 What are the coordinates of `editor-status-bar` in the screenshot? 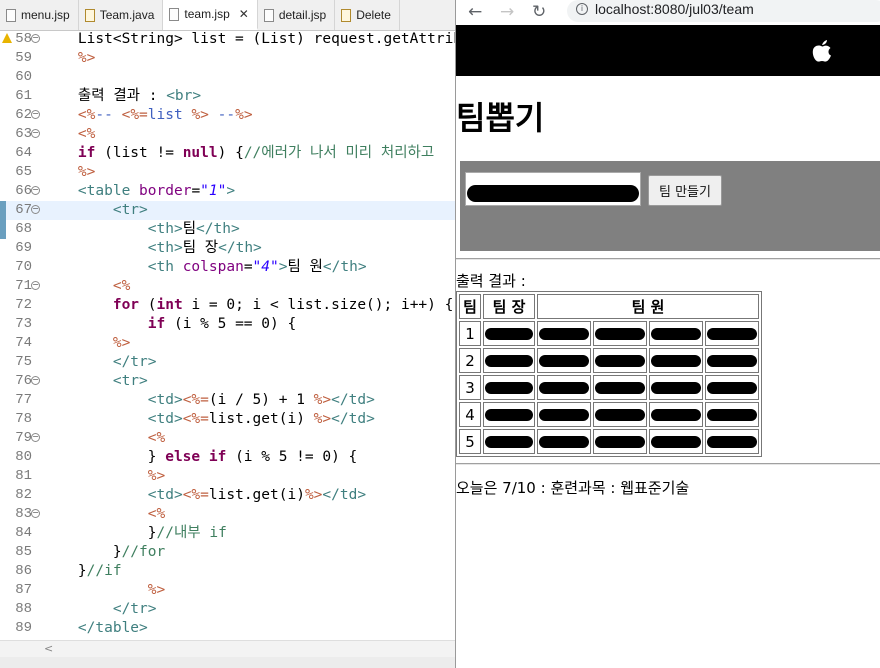 It's located at (227, 662).